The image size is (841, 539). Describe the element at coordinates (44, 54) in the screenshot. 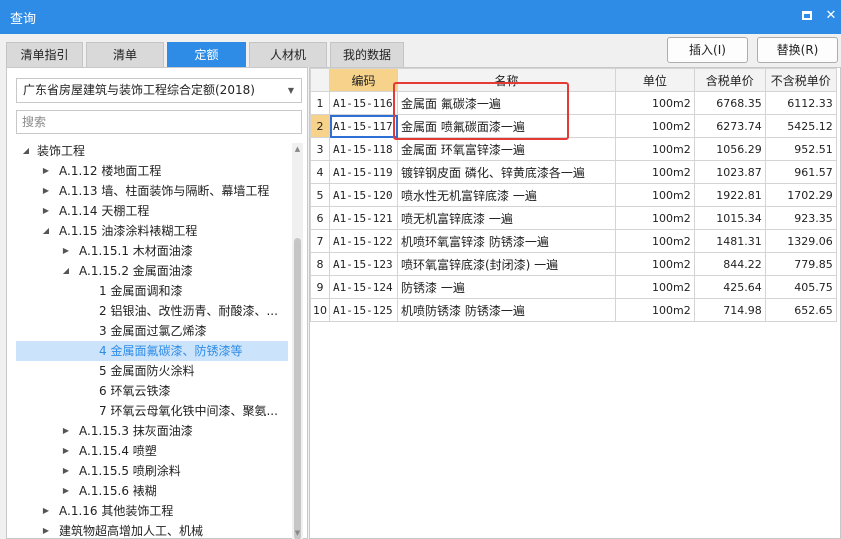

I see `tab-list-guide: 清单指引` at that location.